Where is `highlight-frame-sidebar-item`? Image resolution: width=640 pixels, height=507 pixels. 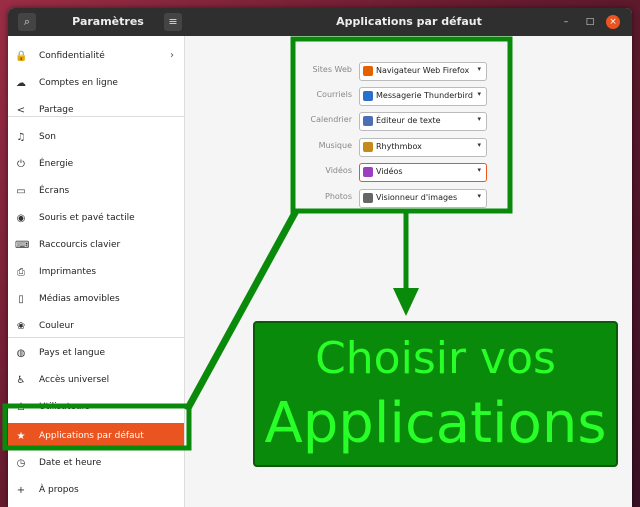
highlight-frame-sidebar-item is located at coordinates (97, 427).